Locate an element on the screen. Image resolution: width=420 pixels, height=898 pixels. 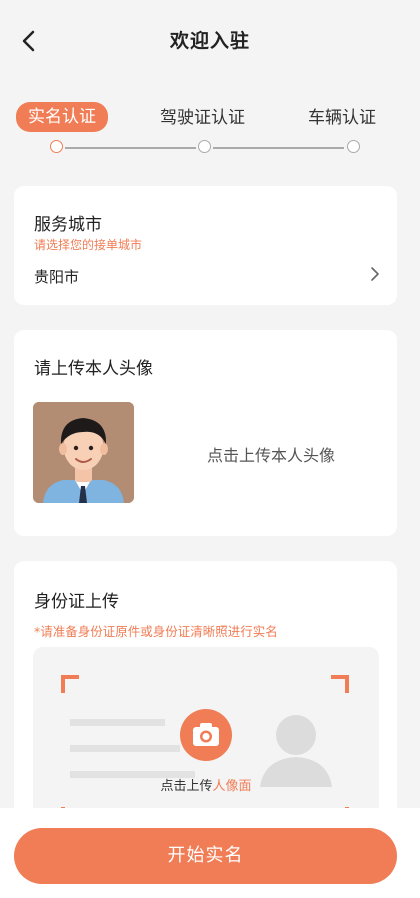
step-vehicle: 车辆认证 is located at coordinates (342, 118).